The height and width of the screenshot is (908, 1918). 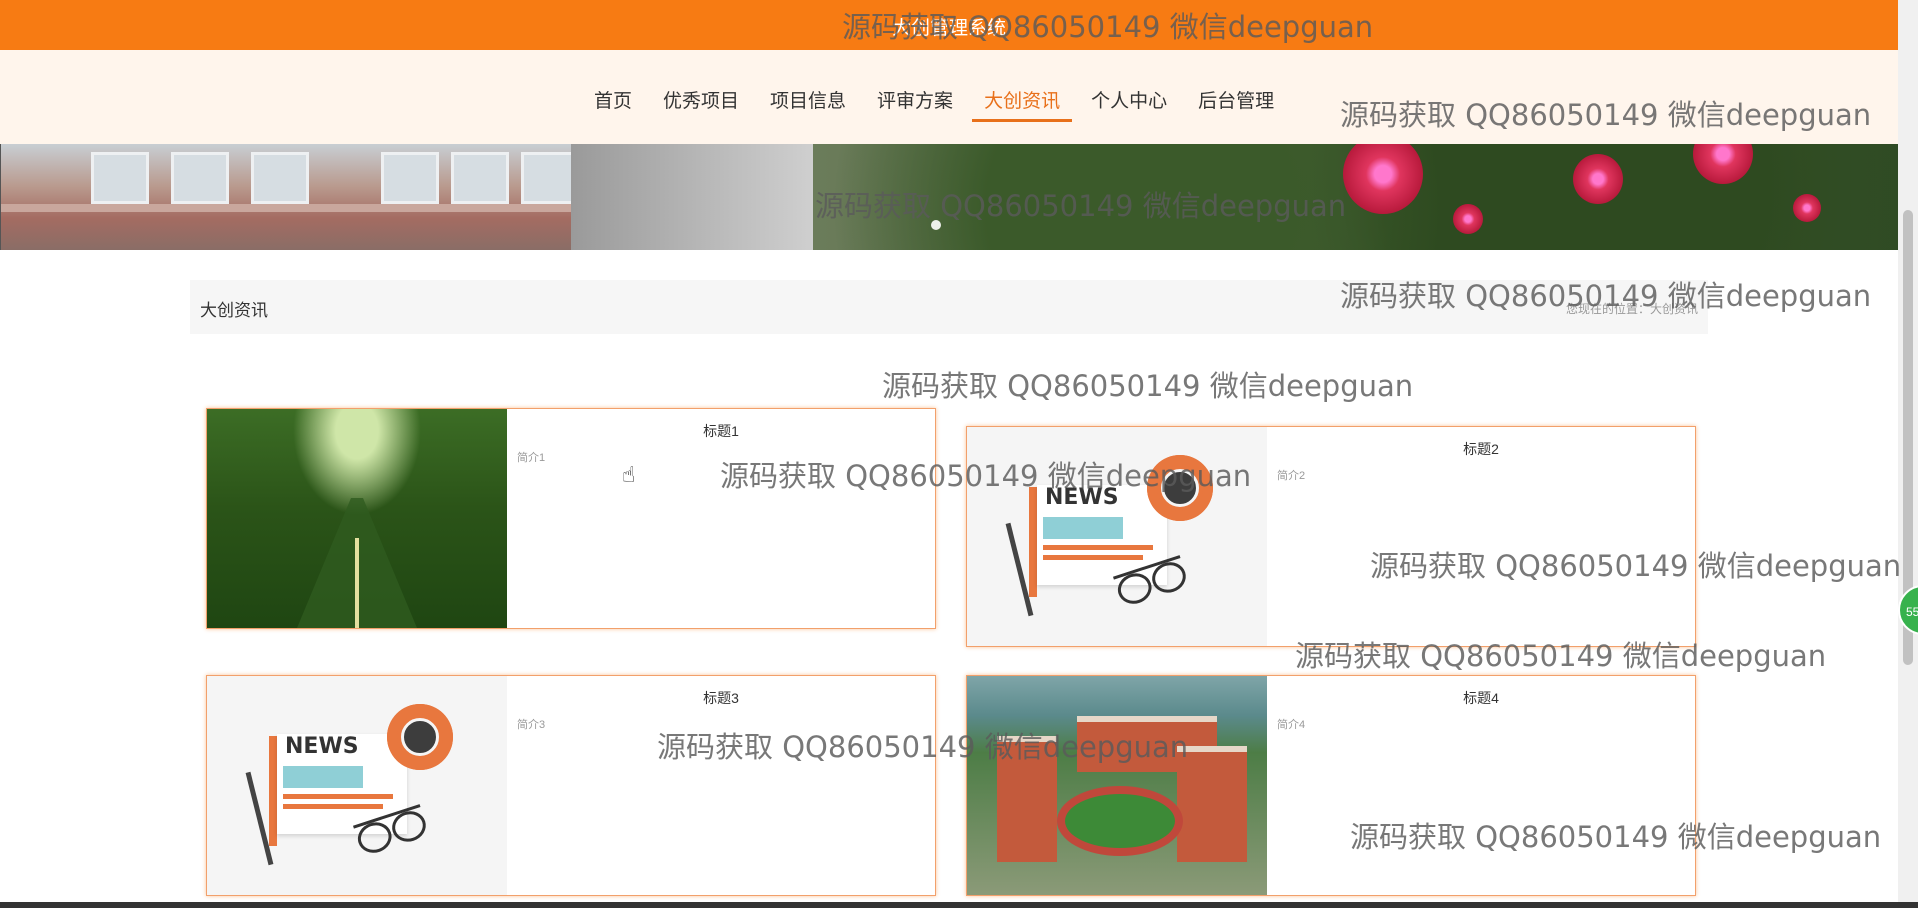 What do you see at coordinates (948, 28) in the screenshot?
I see `site-title: 大创管理系统` at bounding box center [948, 28].